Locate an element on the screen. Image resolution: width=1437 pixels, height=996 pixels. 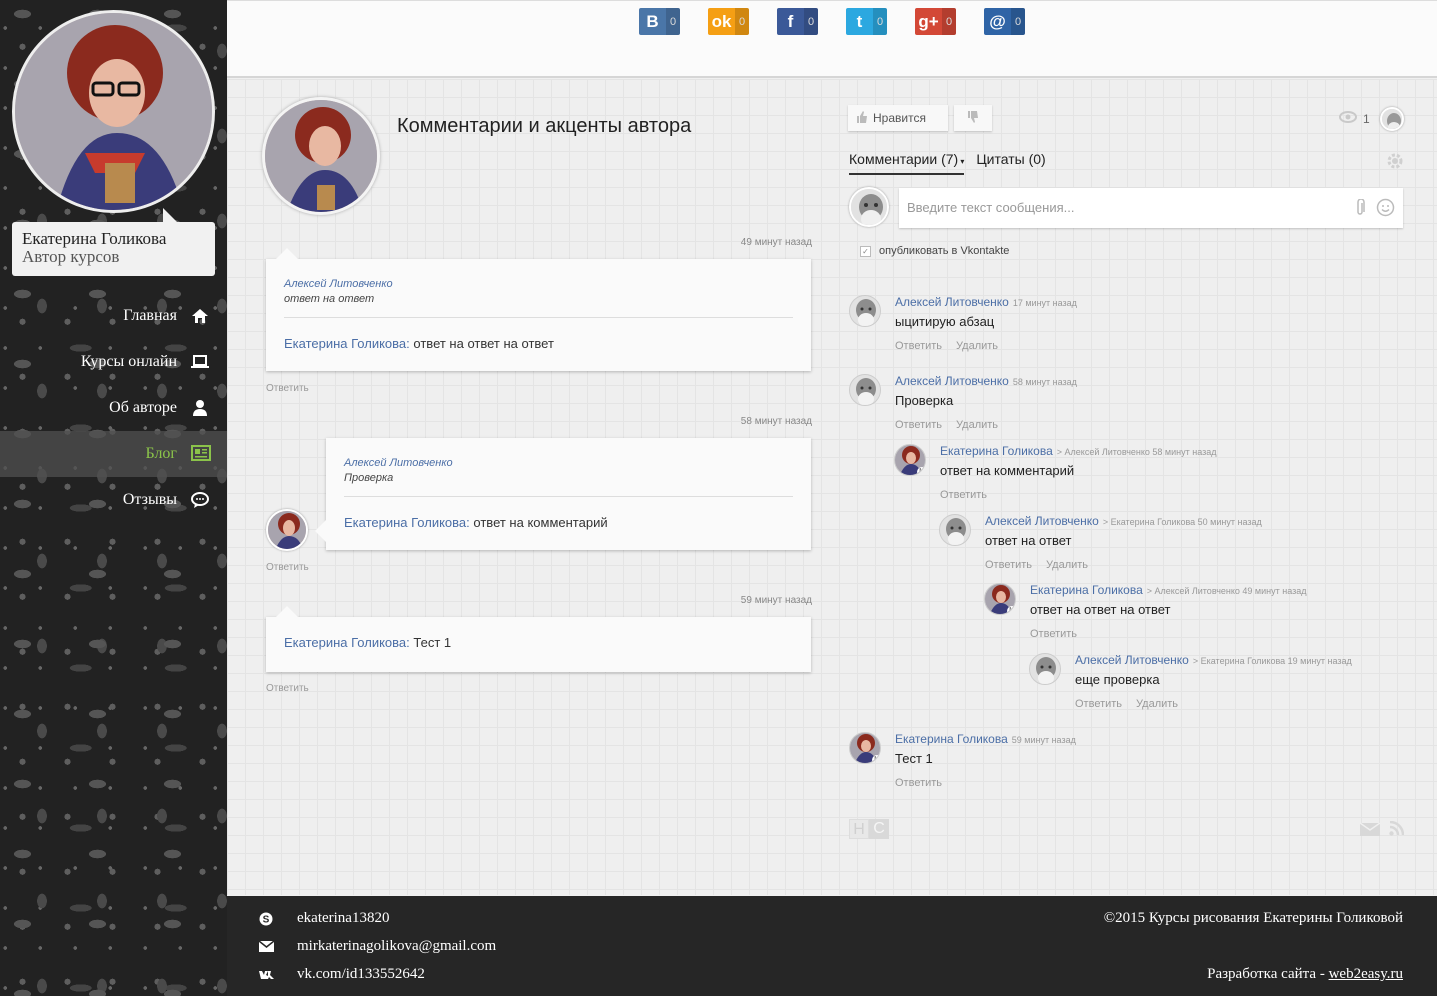
vk-icon is located at coordinates (267, 975).